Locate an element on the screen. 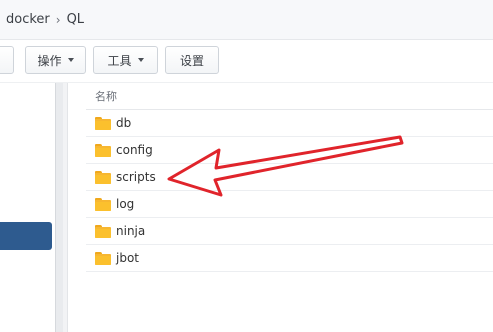 The image size is (493, 332). file-row-log: log is located at coordinates (289, 204).